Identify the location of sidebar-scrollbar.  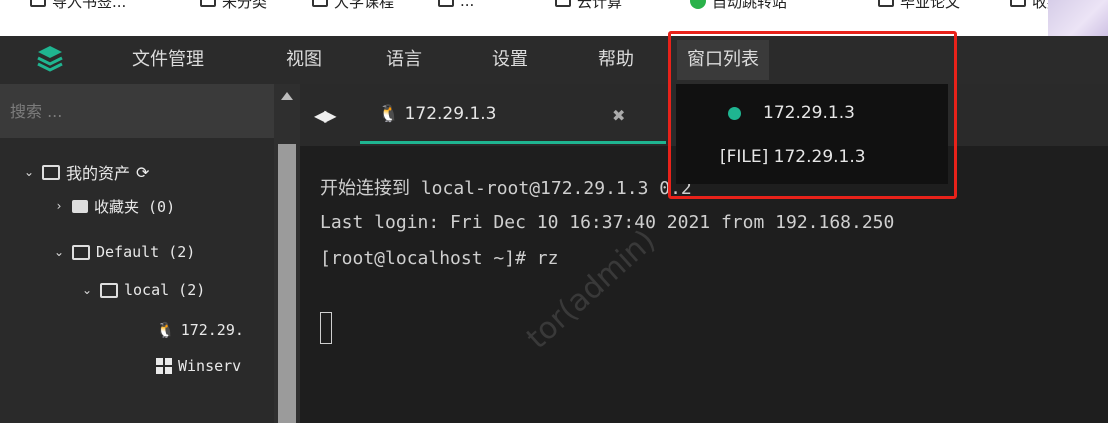
(287, 253).